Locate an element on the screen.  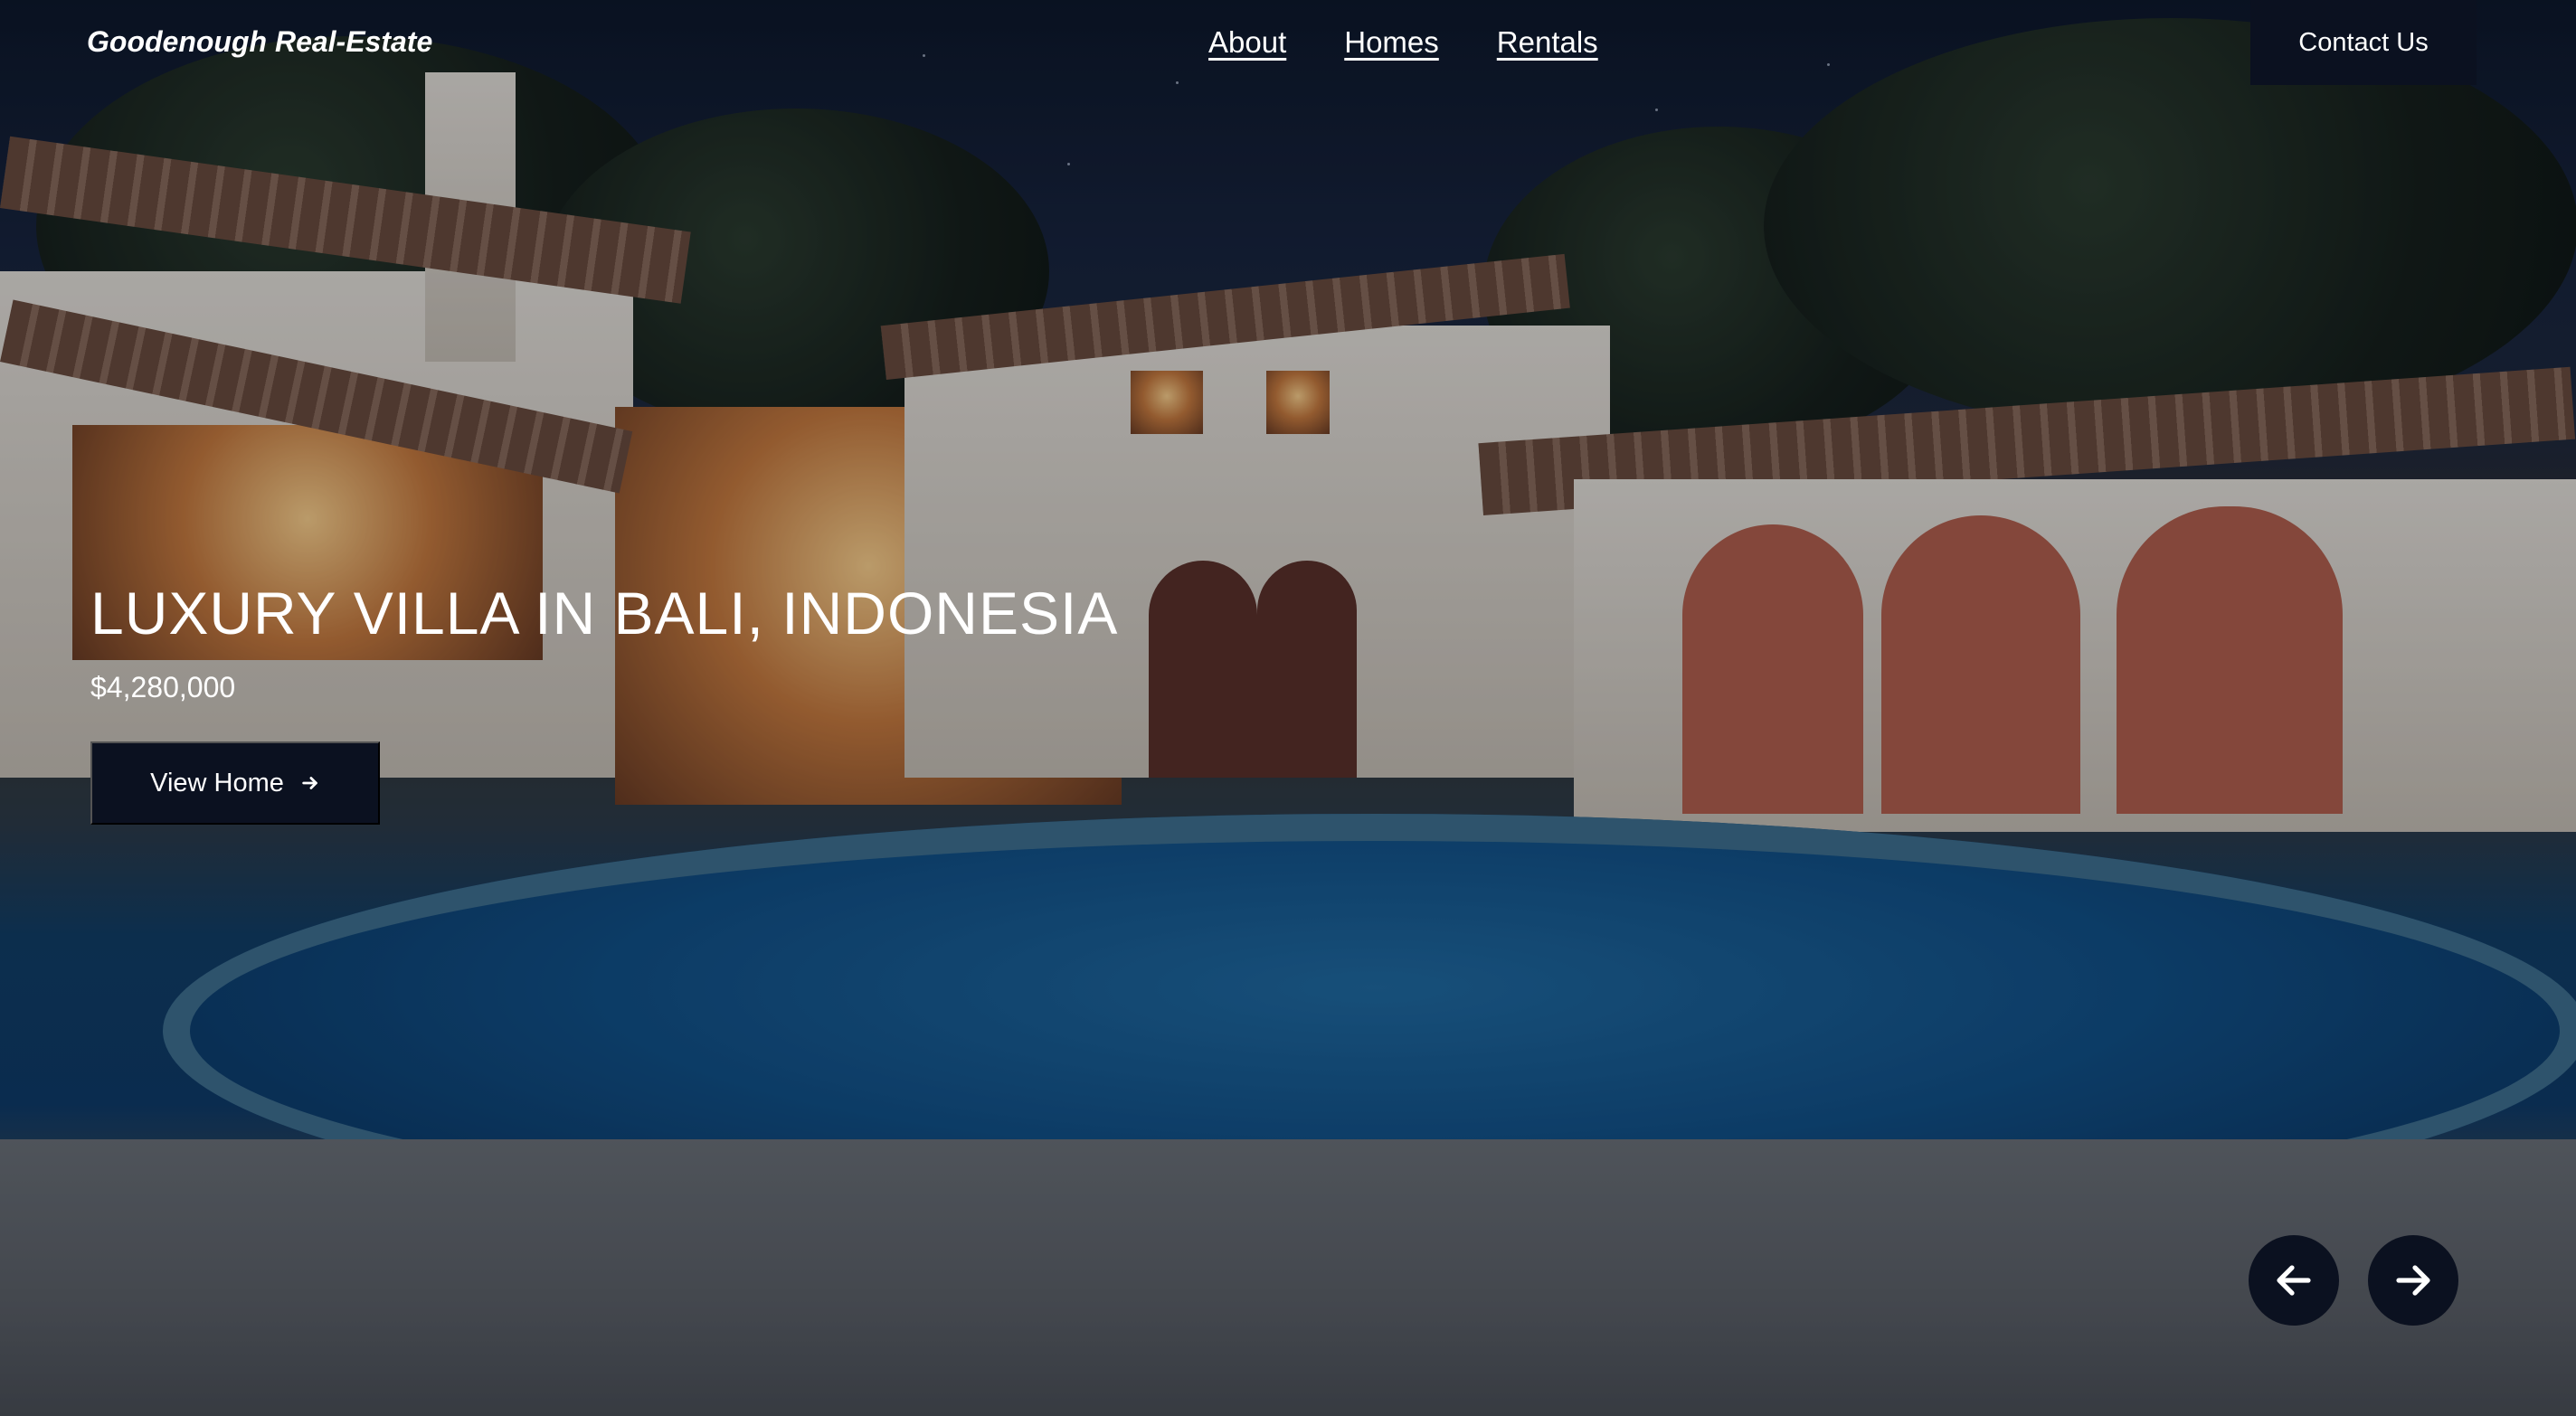
view-home-label: View Home is located at coordinates (217, 783).